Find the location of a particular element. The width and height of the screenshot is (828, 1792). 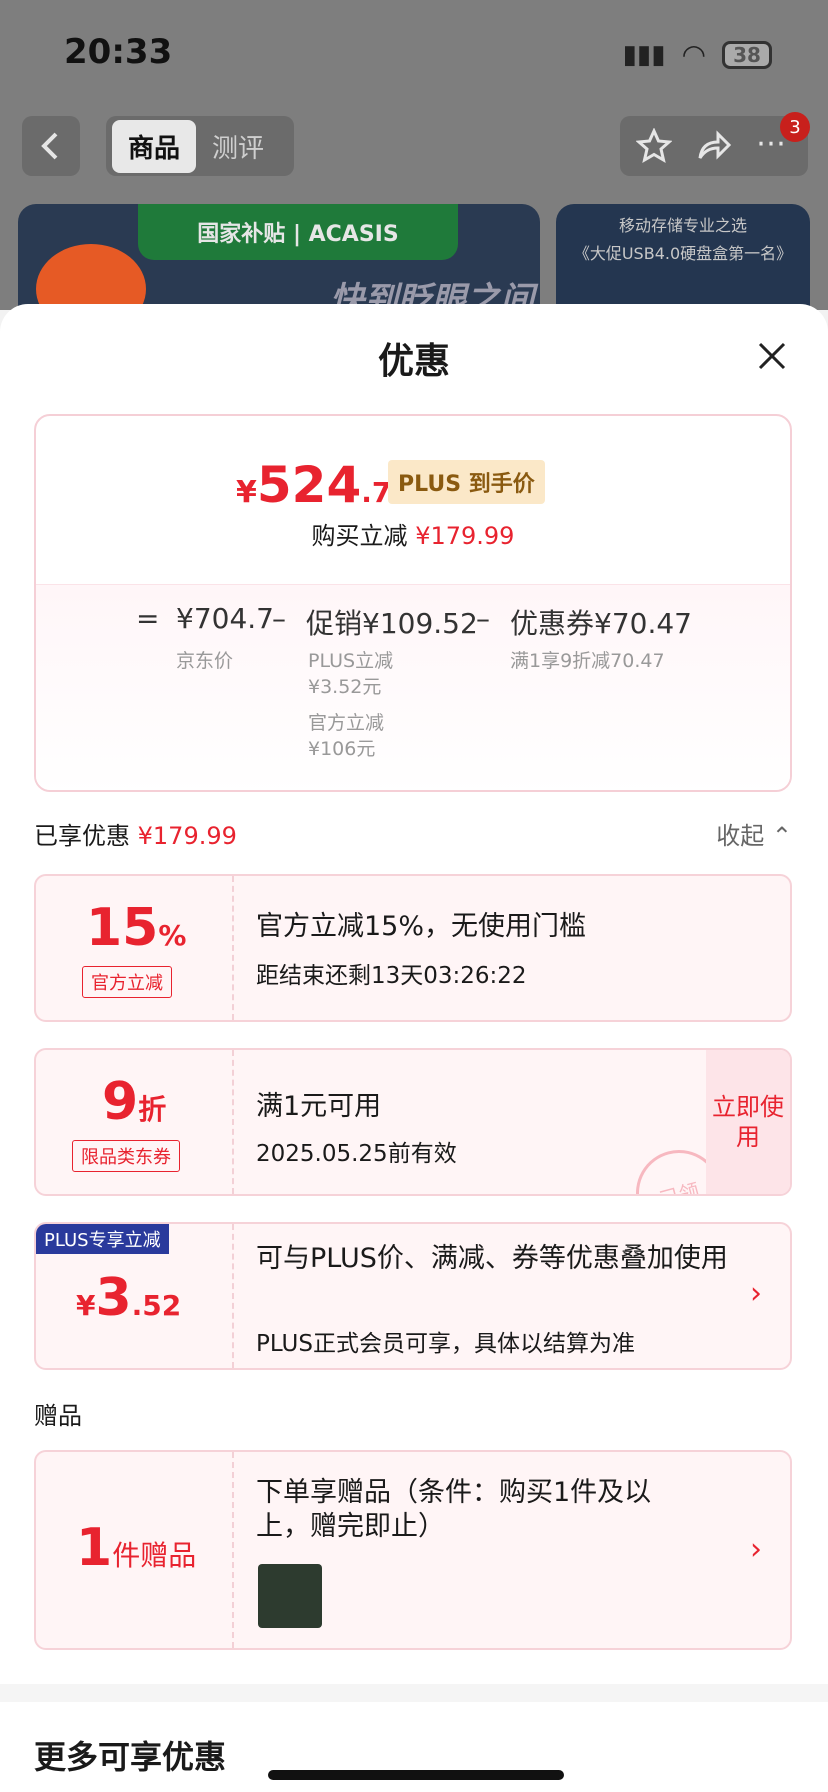

section-divider is located at coordinates (414, 1693).